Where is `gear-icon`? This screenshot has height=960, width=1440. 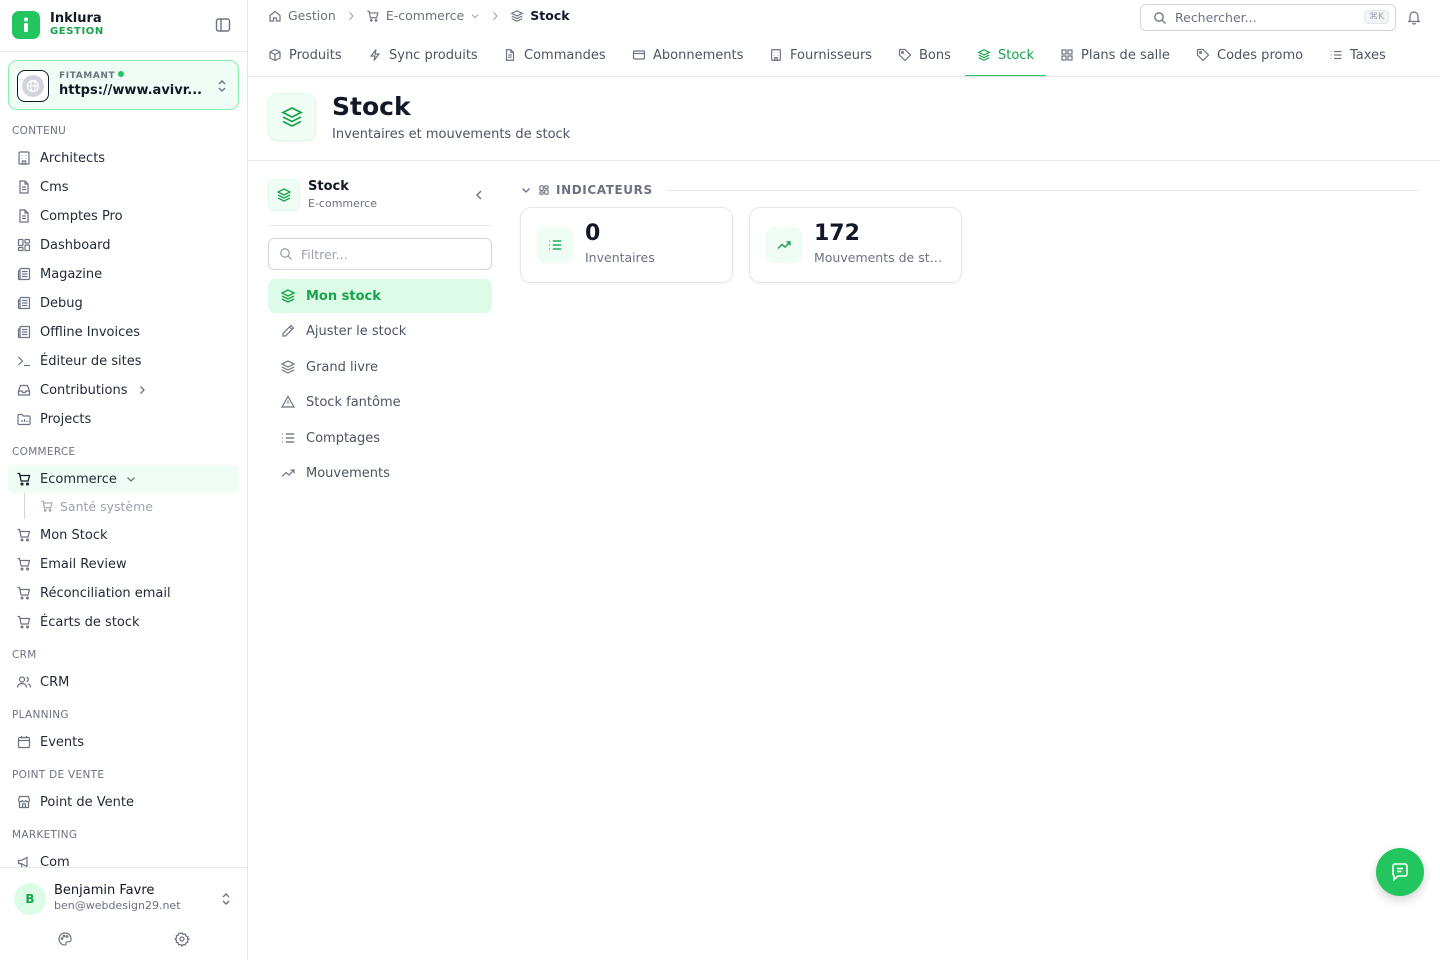 gear-icon is located at coordinates (182, 939).